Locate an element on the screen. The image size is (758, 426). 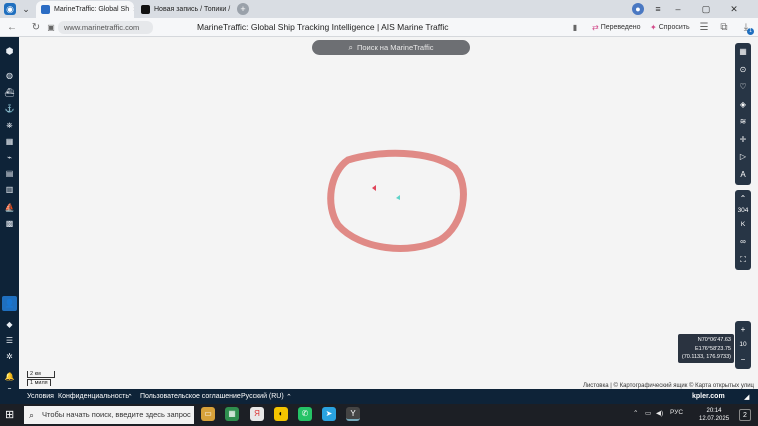
yandex-icon: Я is located at coordinates (257, 414).